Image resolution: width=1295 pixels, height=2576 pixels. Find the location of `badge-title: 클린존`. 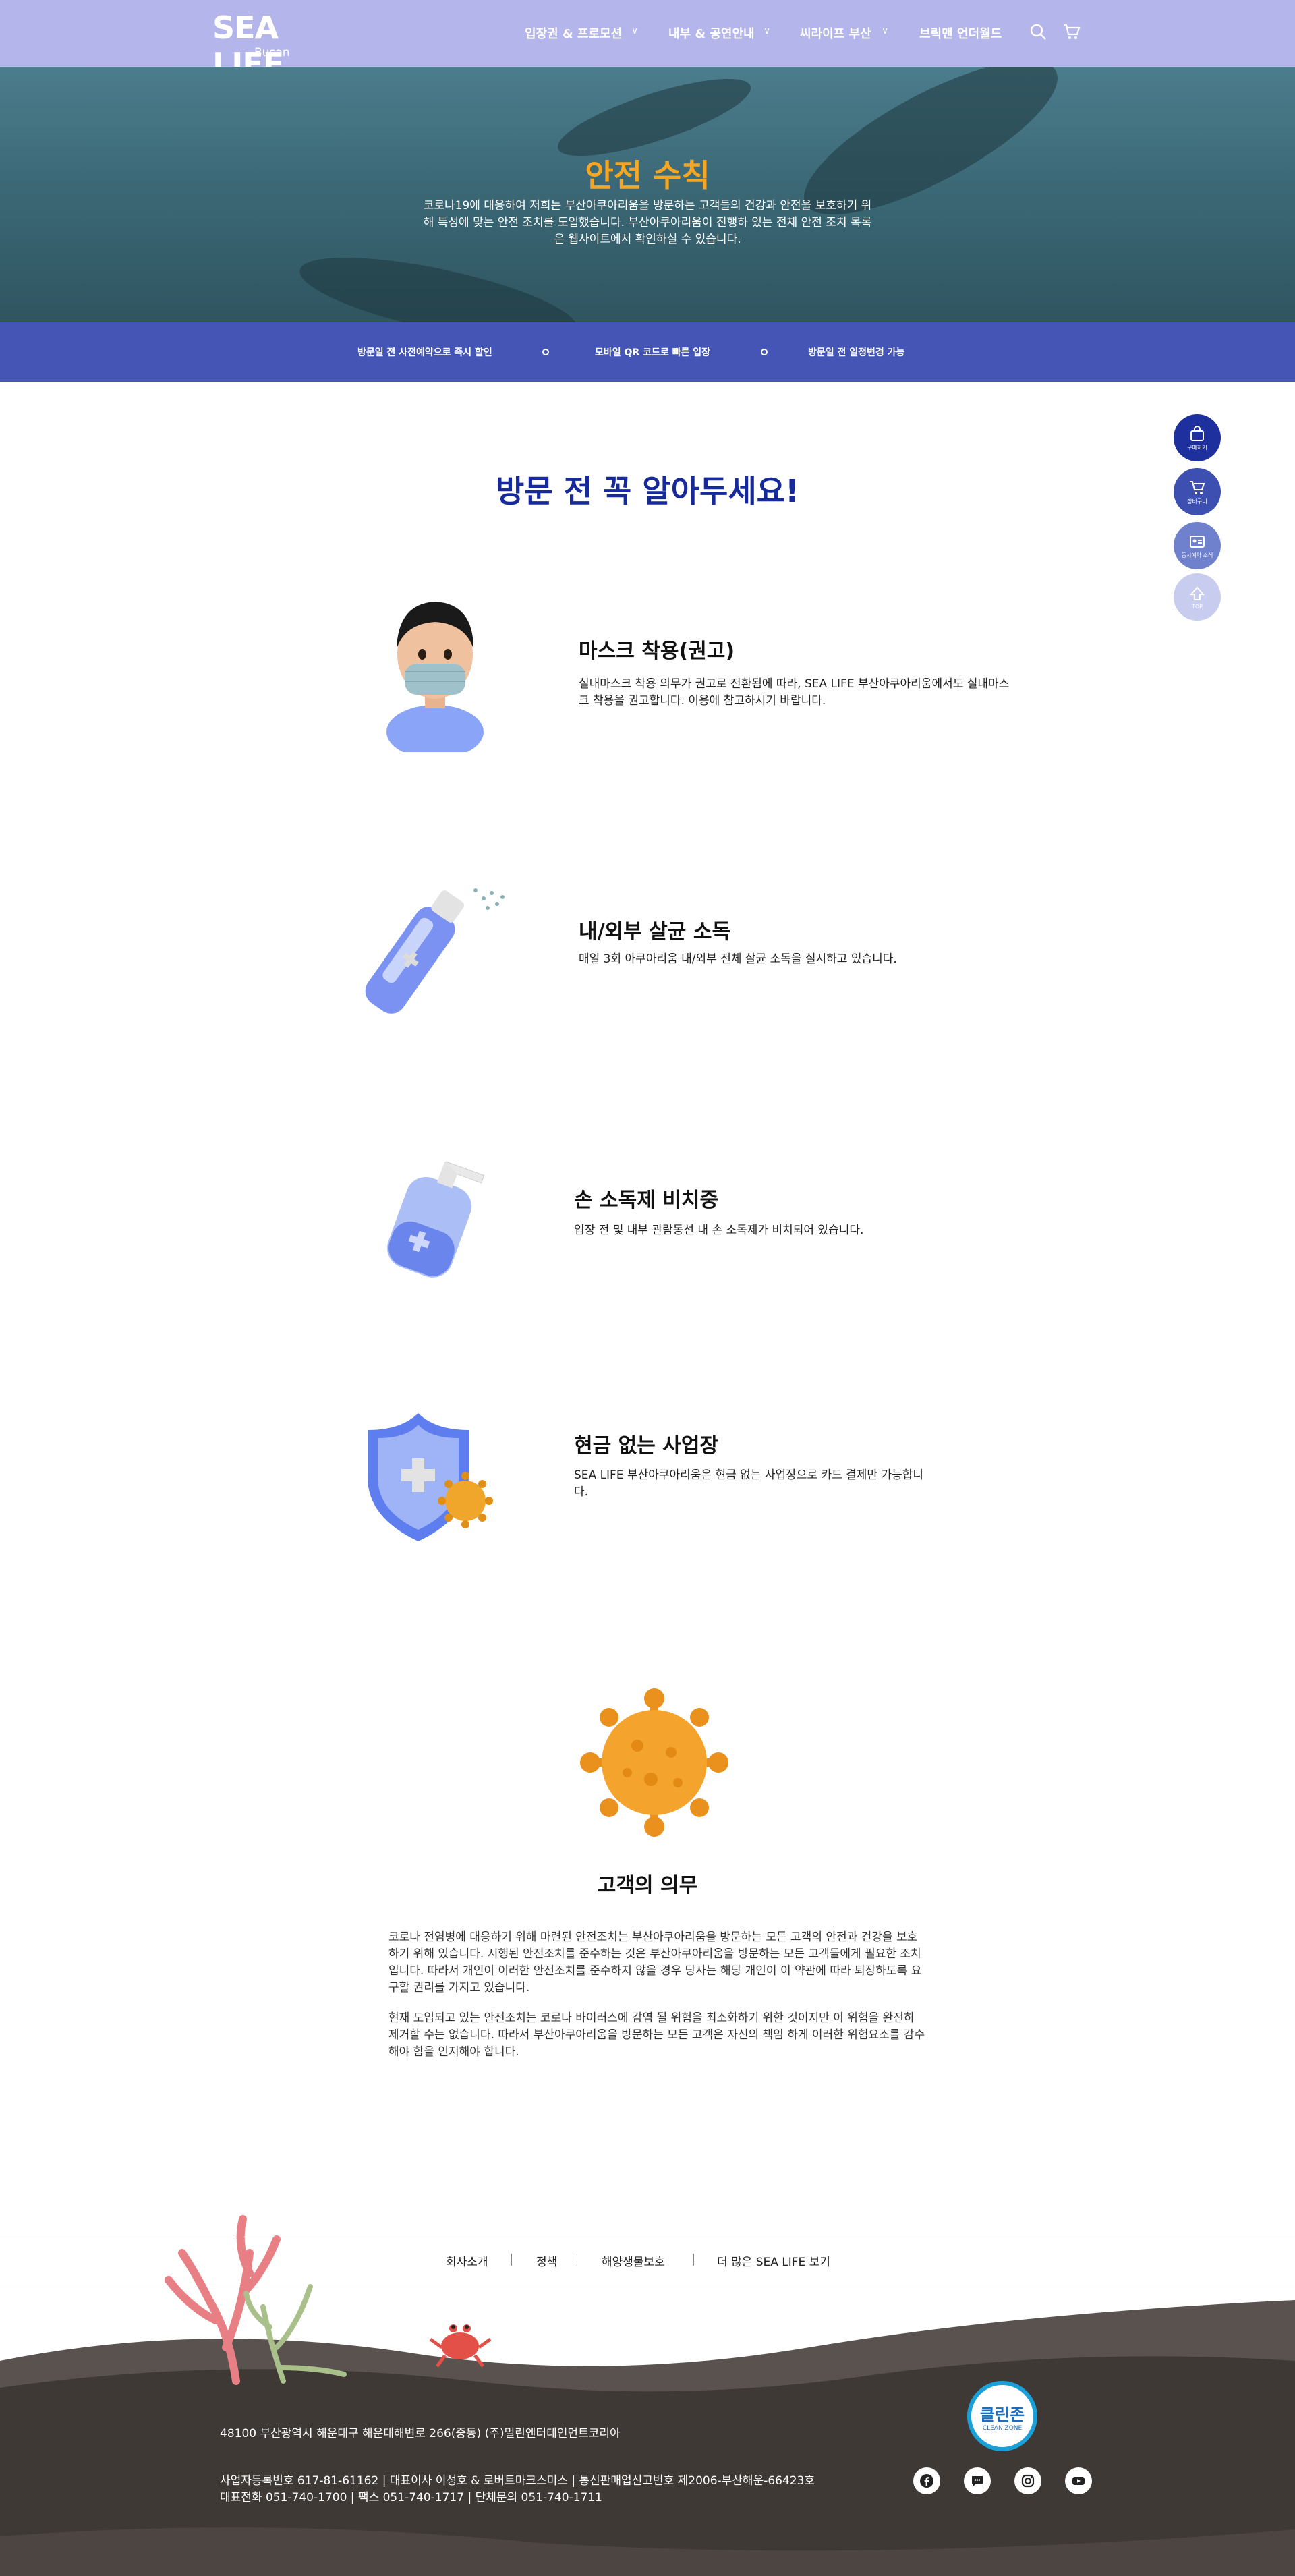

badge-title: 클린존 is located at coordinates (1002, 2414).